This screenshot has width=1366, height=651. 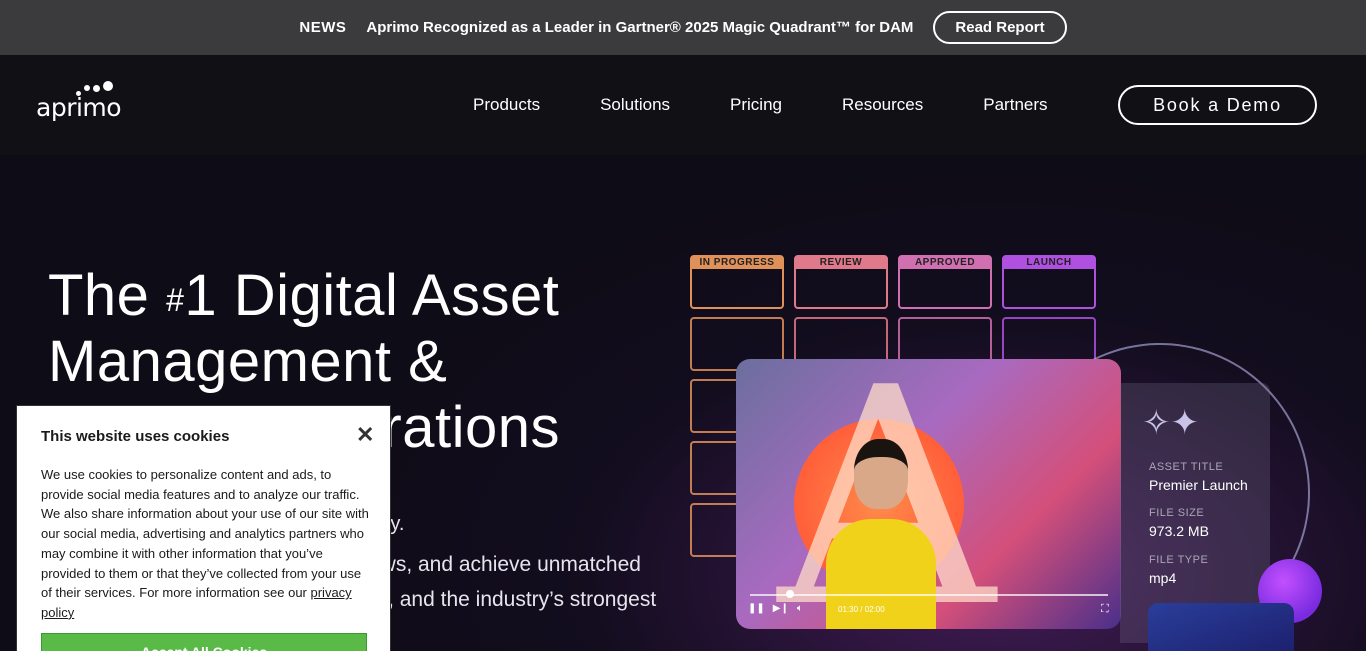 I want to click on accept-cookies-button: Accept All Cookies, so click(x=204, y=642).